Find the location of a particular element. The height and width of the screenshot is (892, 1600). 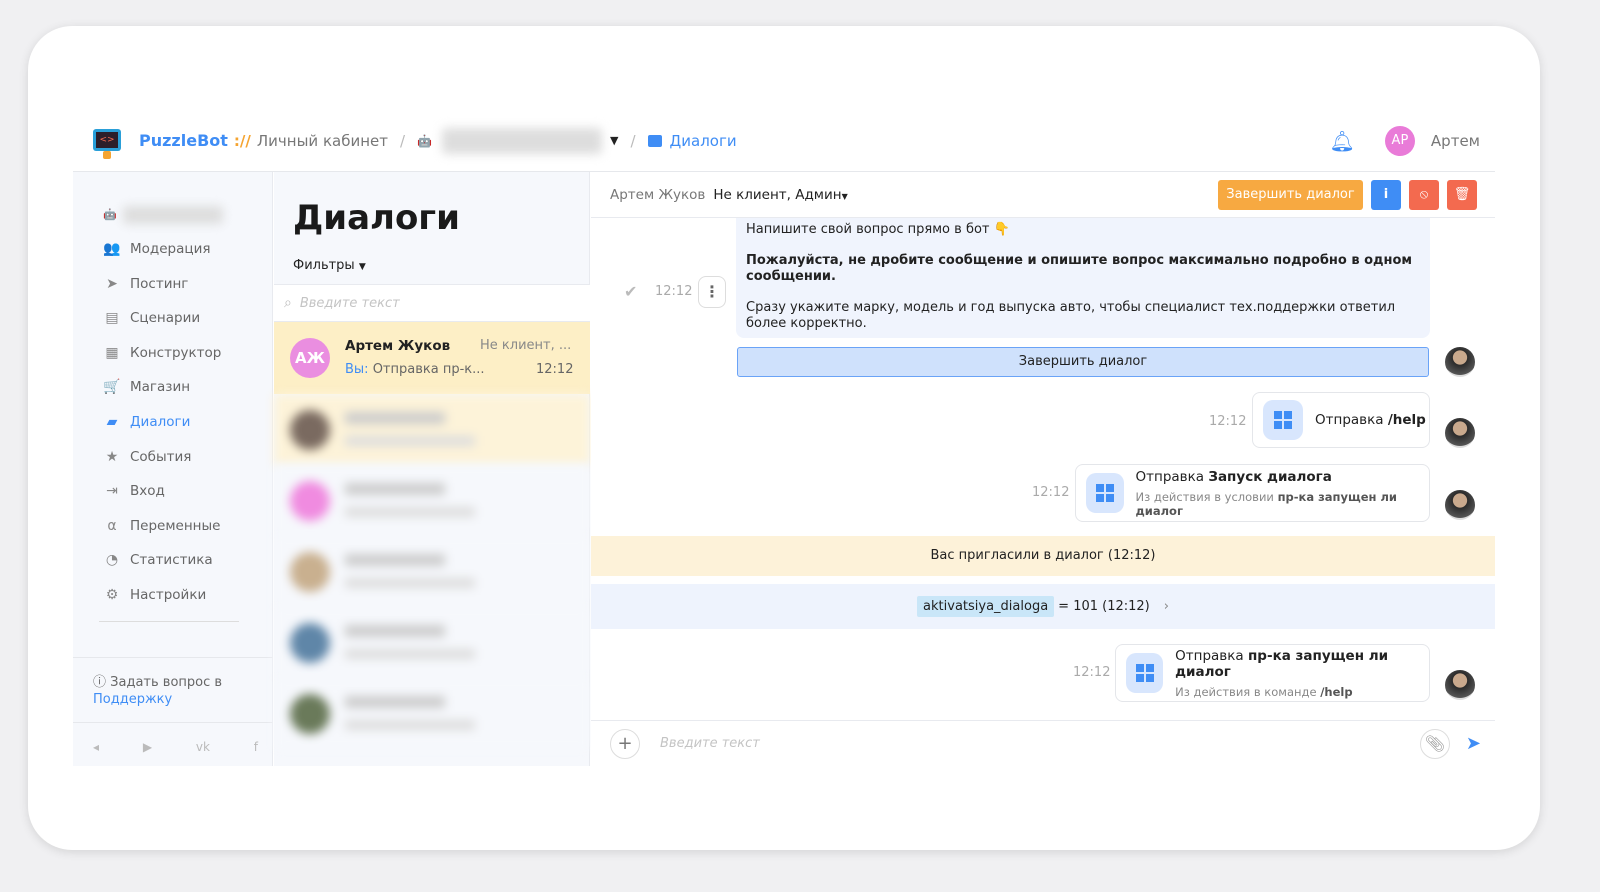

sidebar-item: 👥 Модерация is located at coordinates (156, 249).